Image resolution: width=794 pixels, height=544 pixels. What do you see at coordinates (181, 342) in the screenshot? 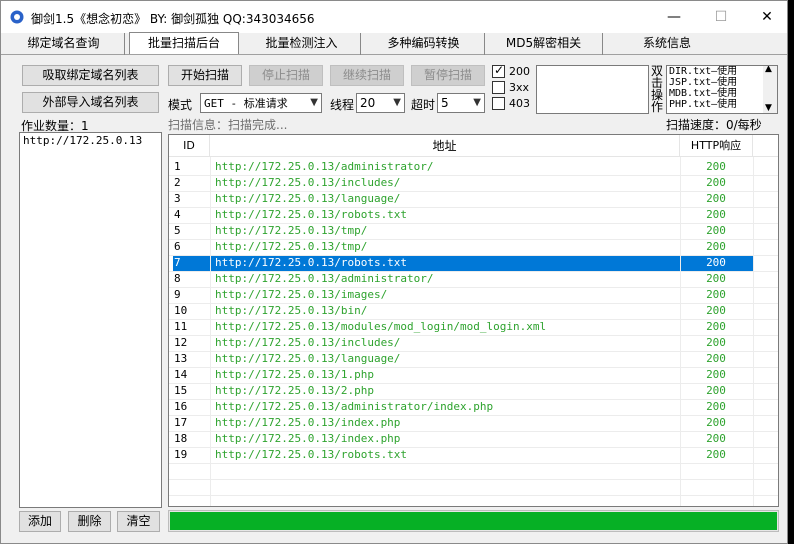
I see `cell-id: 12` at bounding box center [181, 342].